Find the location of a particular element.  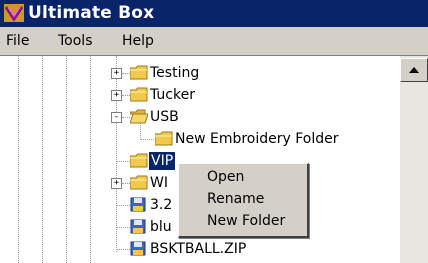

context-open: Open is located at coordinates (225, 177).